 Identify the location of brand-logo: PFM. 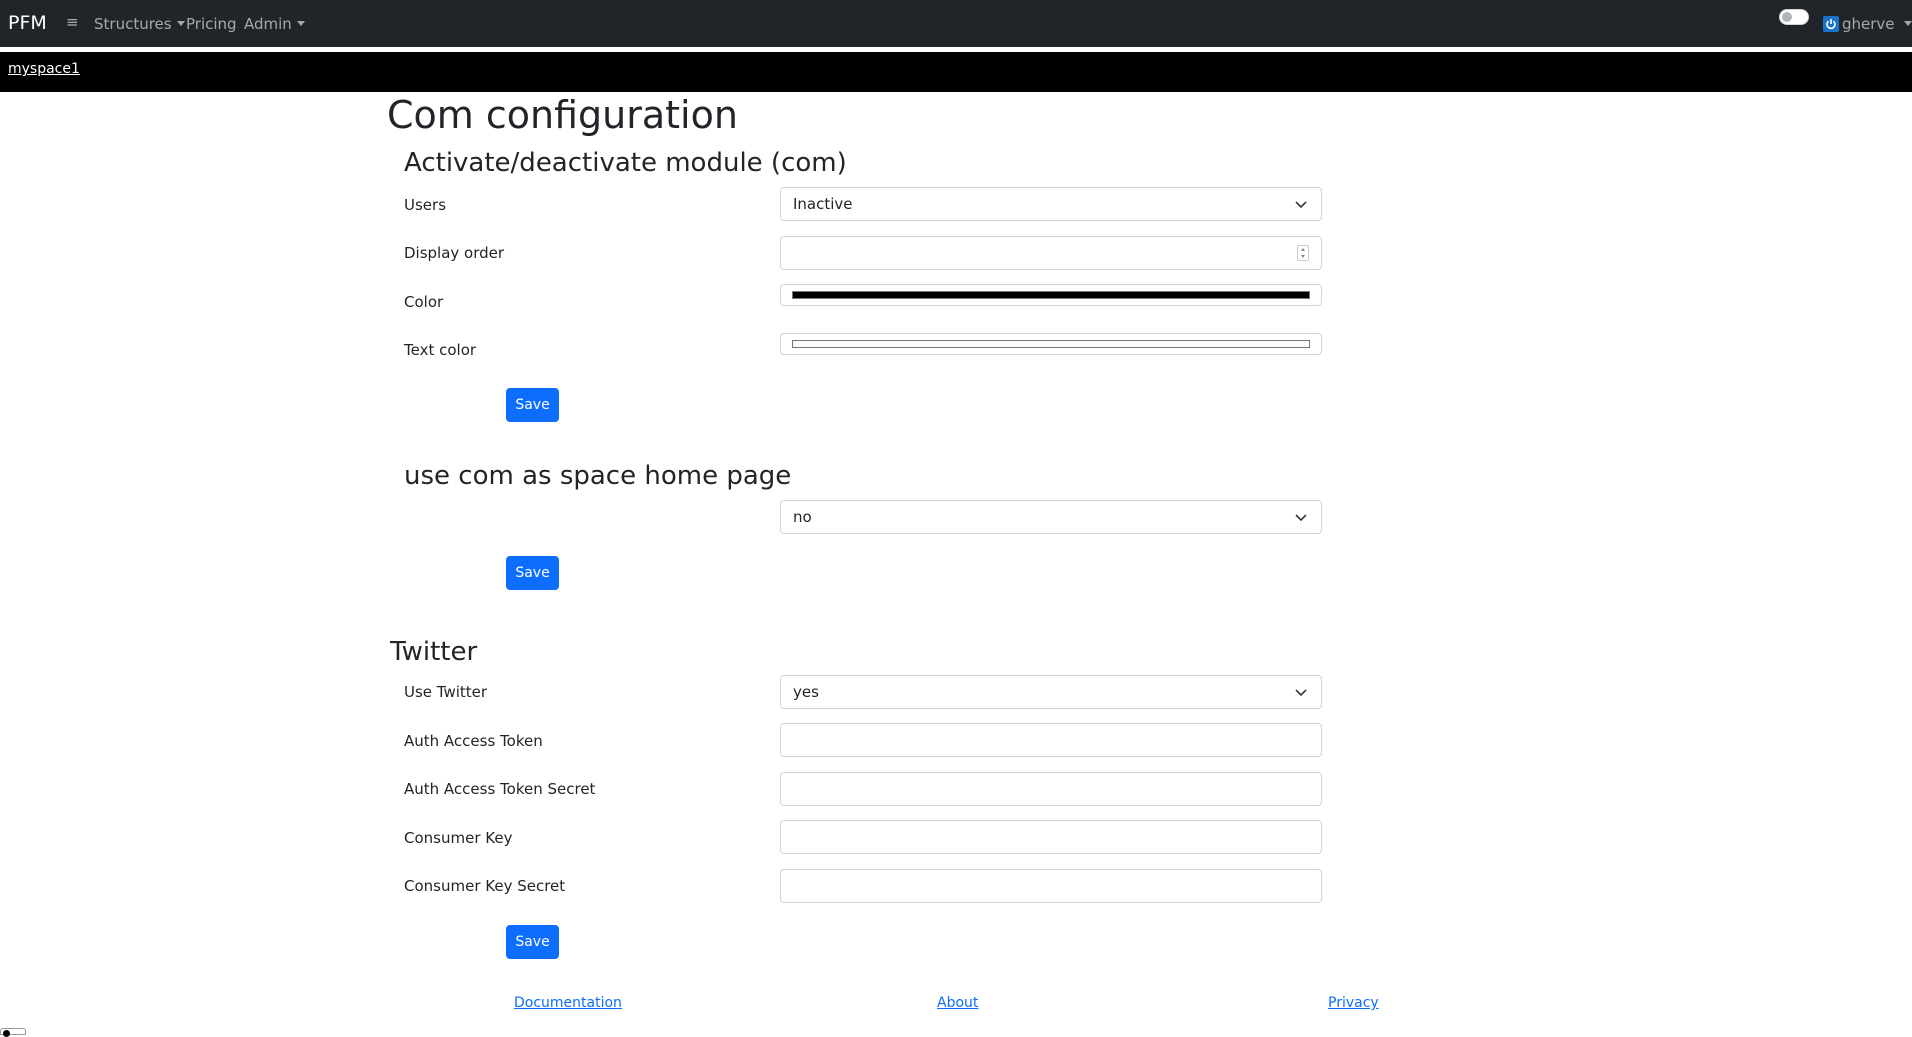
(27, 23).